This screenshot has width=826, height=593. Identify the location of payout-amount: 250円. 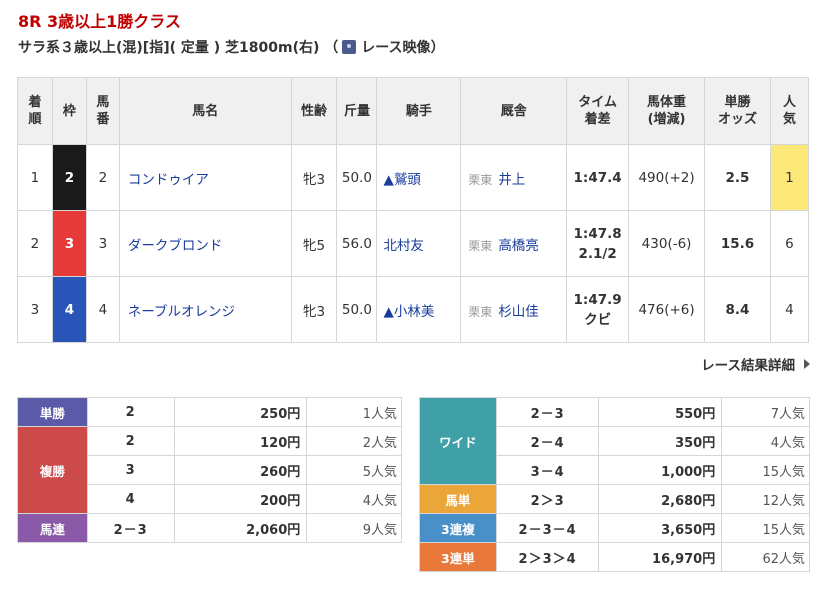
(240, 412).